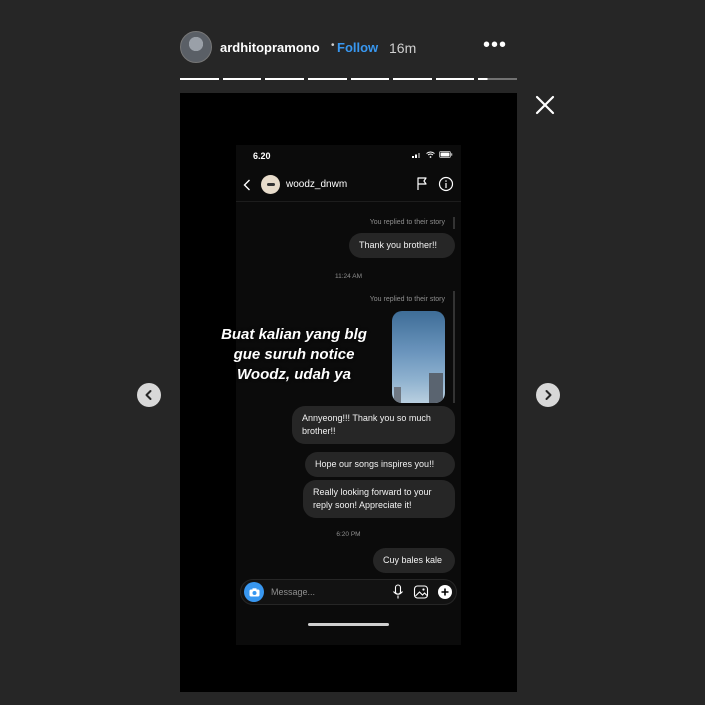 This screenshot has width=705, height=705. What do you see at coordinates (402, 245) in the screenshot?
I see `message-bubble: Thank you brother!!` at bounding box center [402, 245].